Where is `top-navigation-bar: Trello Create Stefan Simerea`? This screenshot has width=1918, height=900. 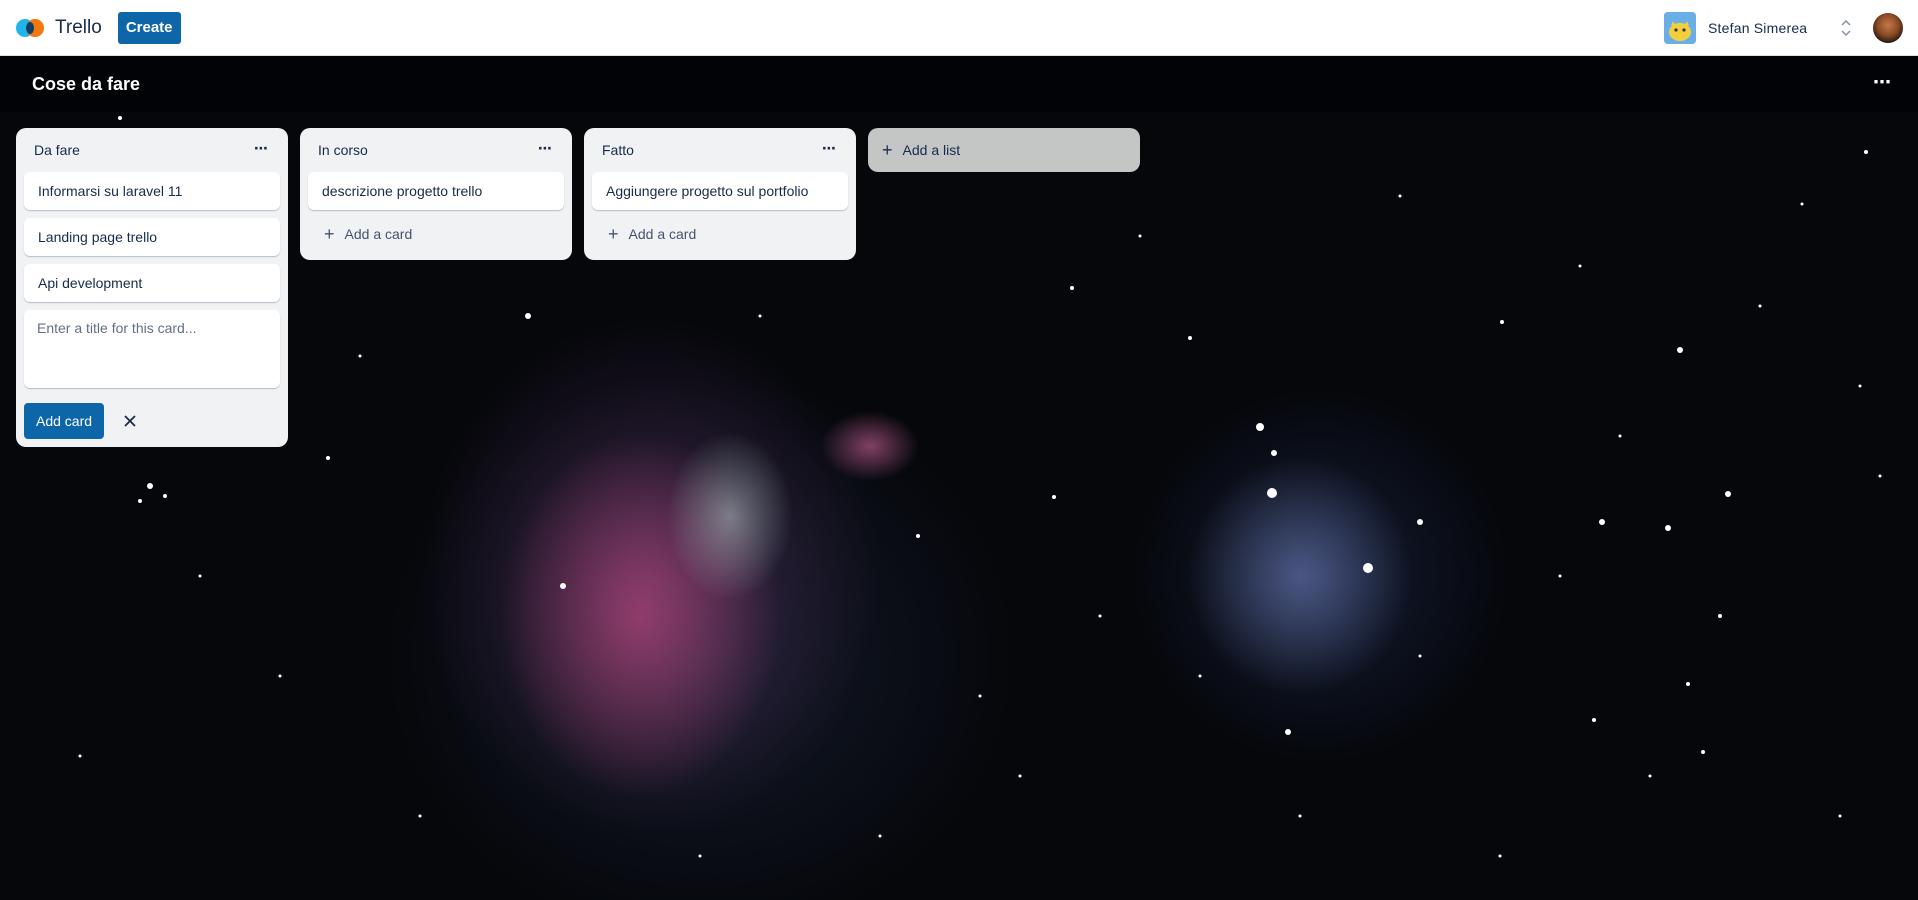 top-navigation-bar: Trello Create Stefan Simerea is located at coordinates (959, 28).